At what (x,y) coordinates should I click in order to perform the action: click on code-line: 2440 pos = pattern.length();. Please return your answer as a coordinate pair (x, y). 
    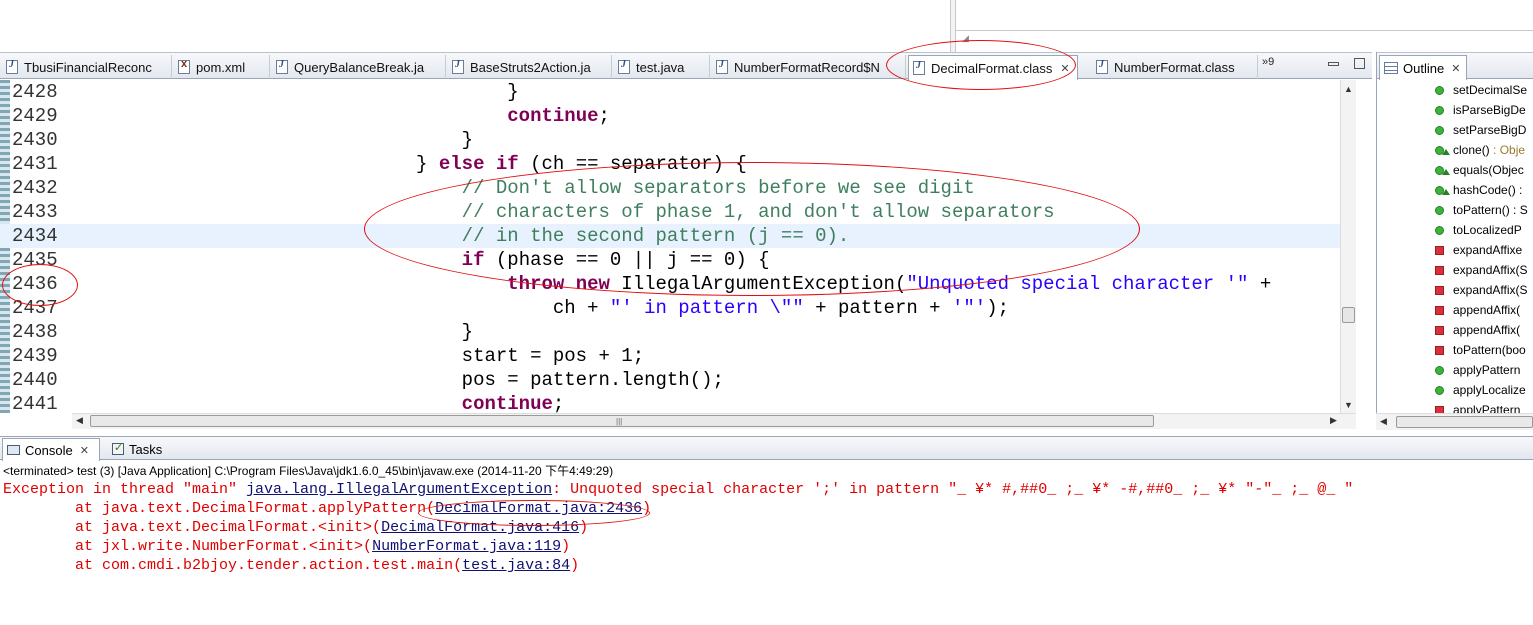
    Looking at the image, I should click on (670, 380).